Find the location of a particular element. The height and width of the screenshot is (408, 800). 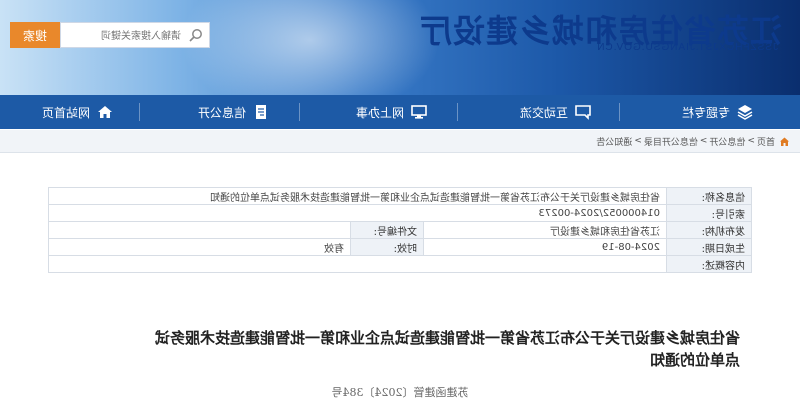

info-docno-value is located at coordinates (199, 230).